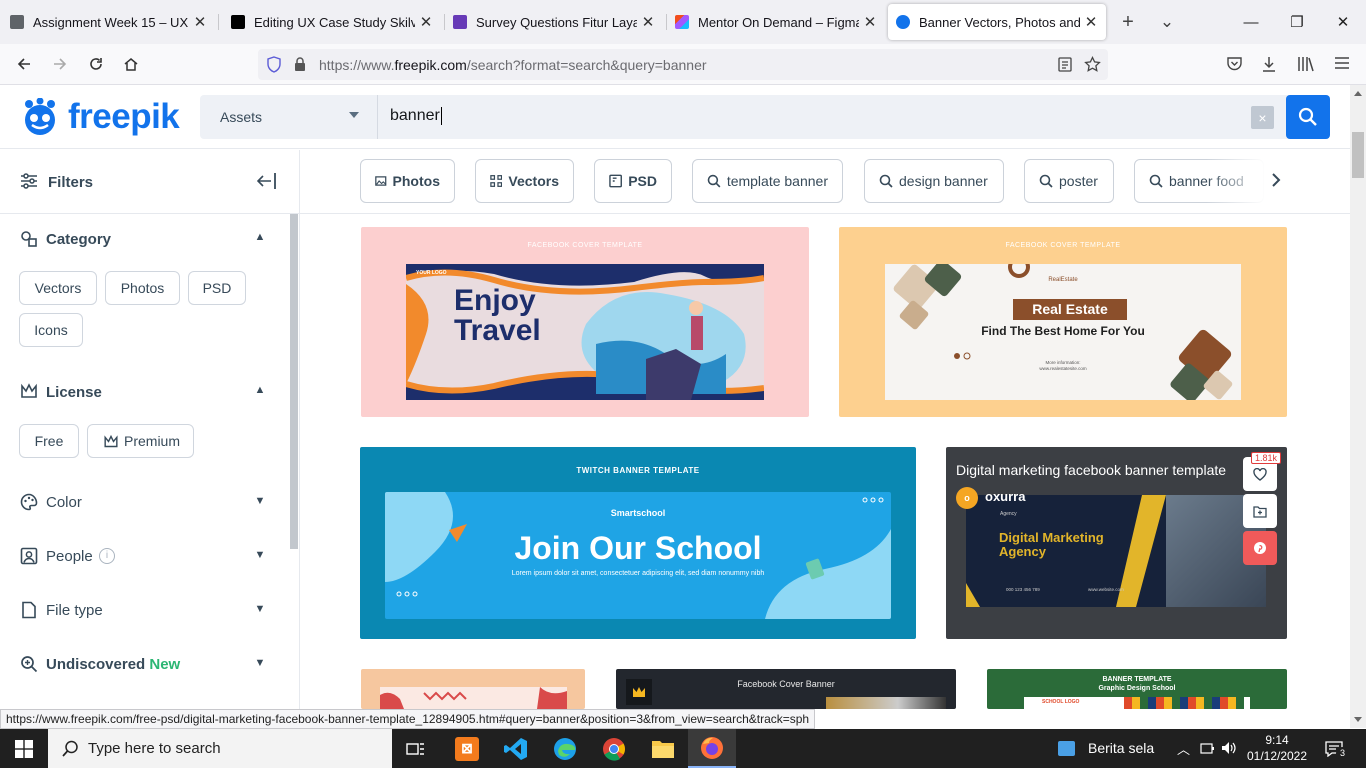  What do you see at coordinates (663, 748) in the screenshot?
I see `file-explorer-app` at bounding box center [663, 748].